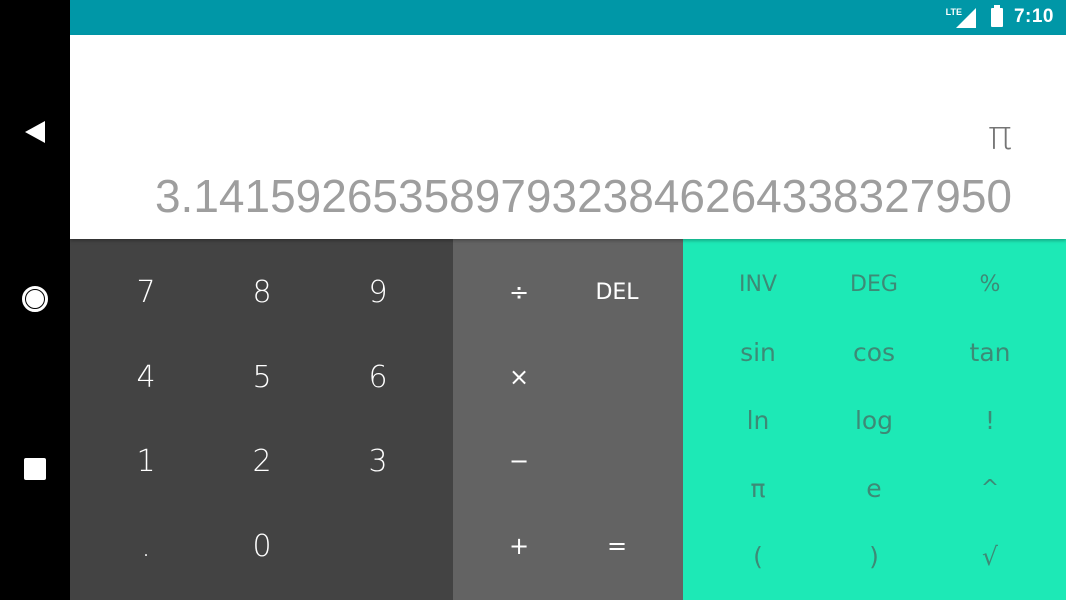 This screenshot has width=1066, height=600. What do you see at coordinates (146, 461) in the screenshot?
I see `digit-1-button: 1` at bounding box center [146, 461].